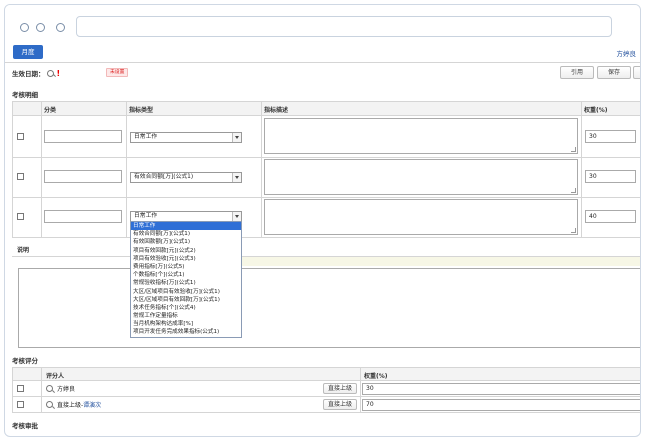 The height and width of the screenshot is (440, 645). Describe the element at coordinates (326, 108) in the screenshot. I see `assessment-table-header` at that location.